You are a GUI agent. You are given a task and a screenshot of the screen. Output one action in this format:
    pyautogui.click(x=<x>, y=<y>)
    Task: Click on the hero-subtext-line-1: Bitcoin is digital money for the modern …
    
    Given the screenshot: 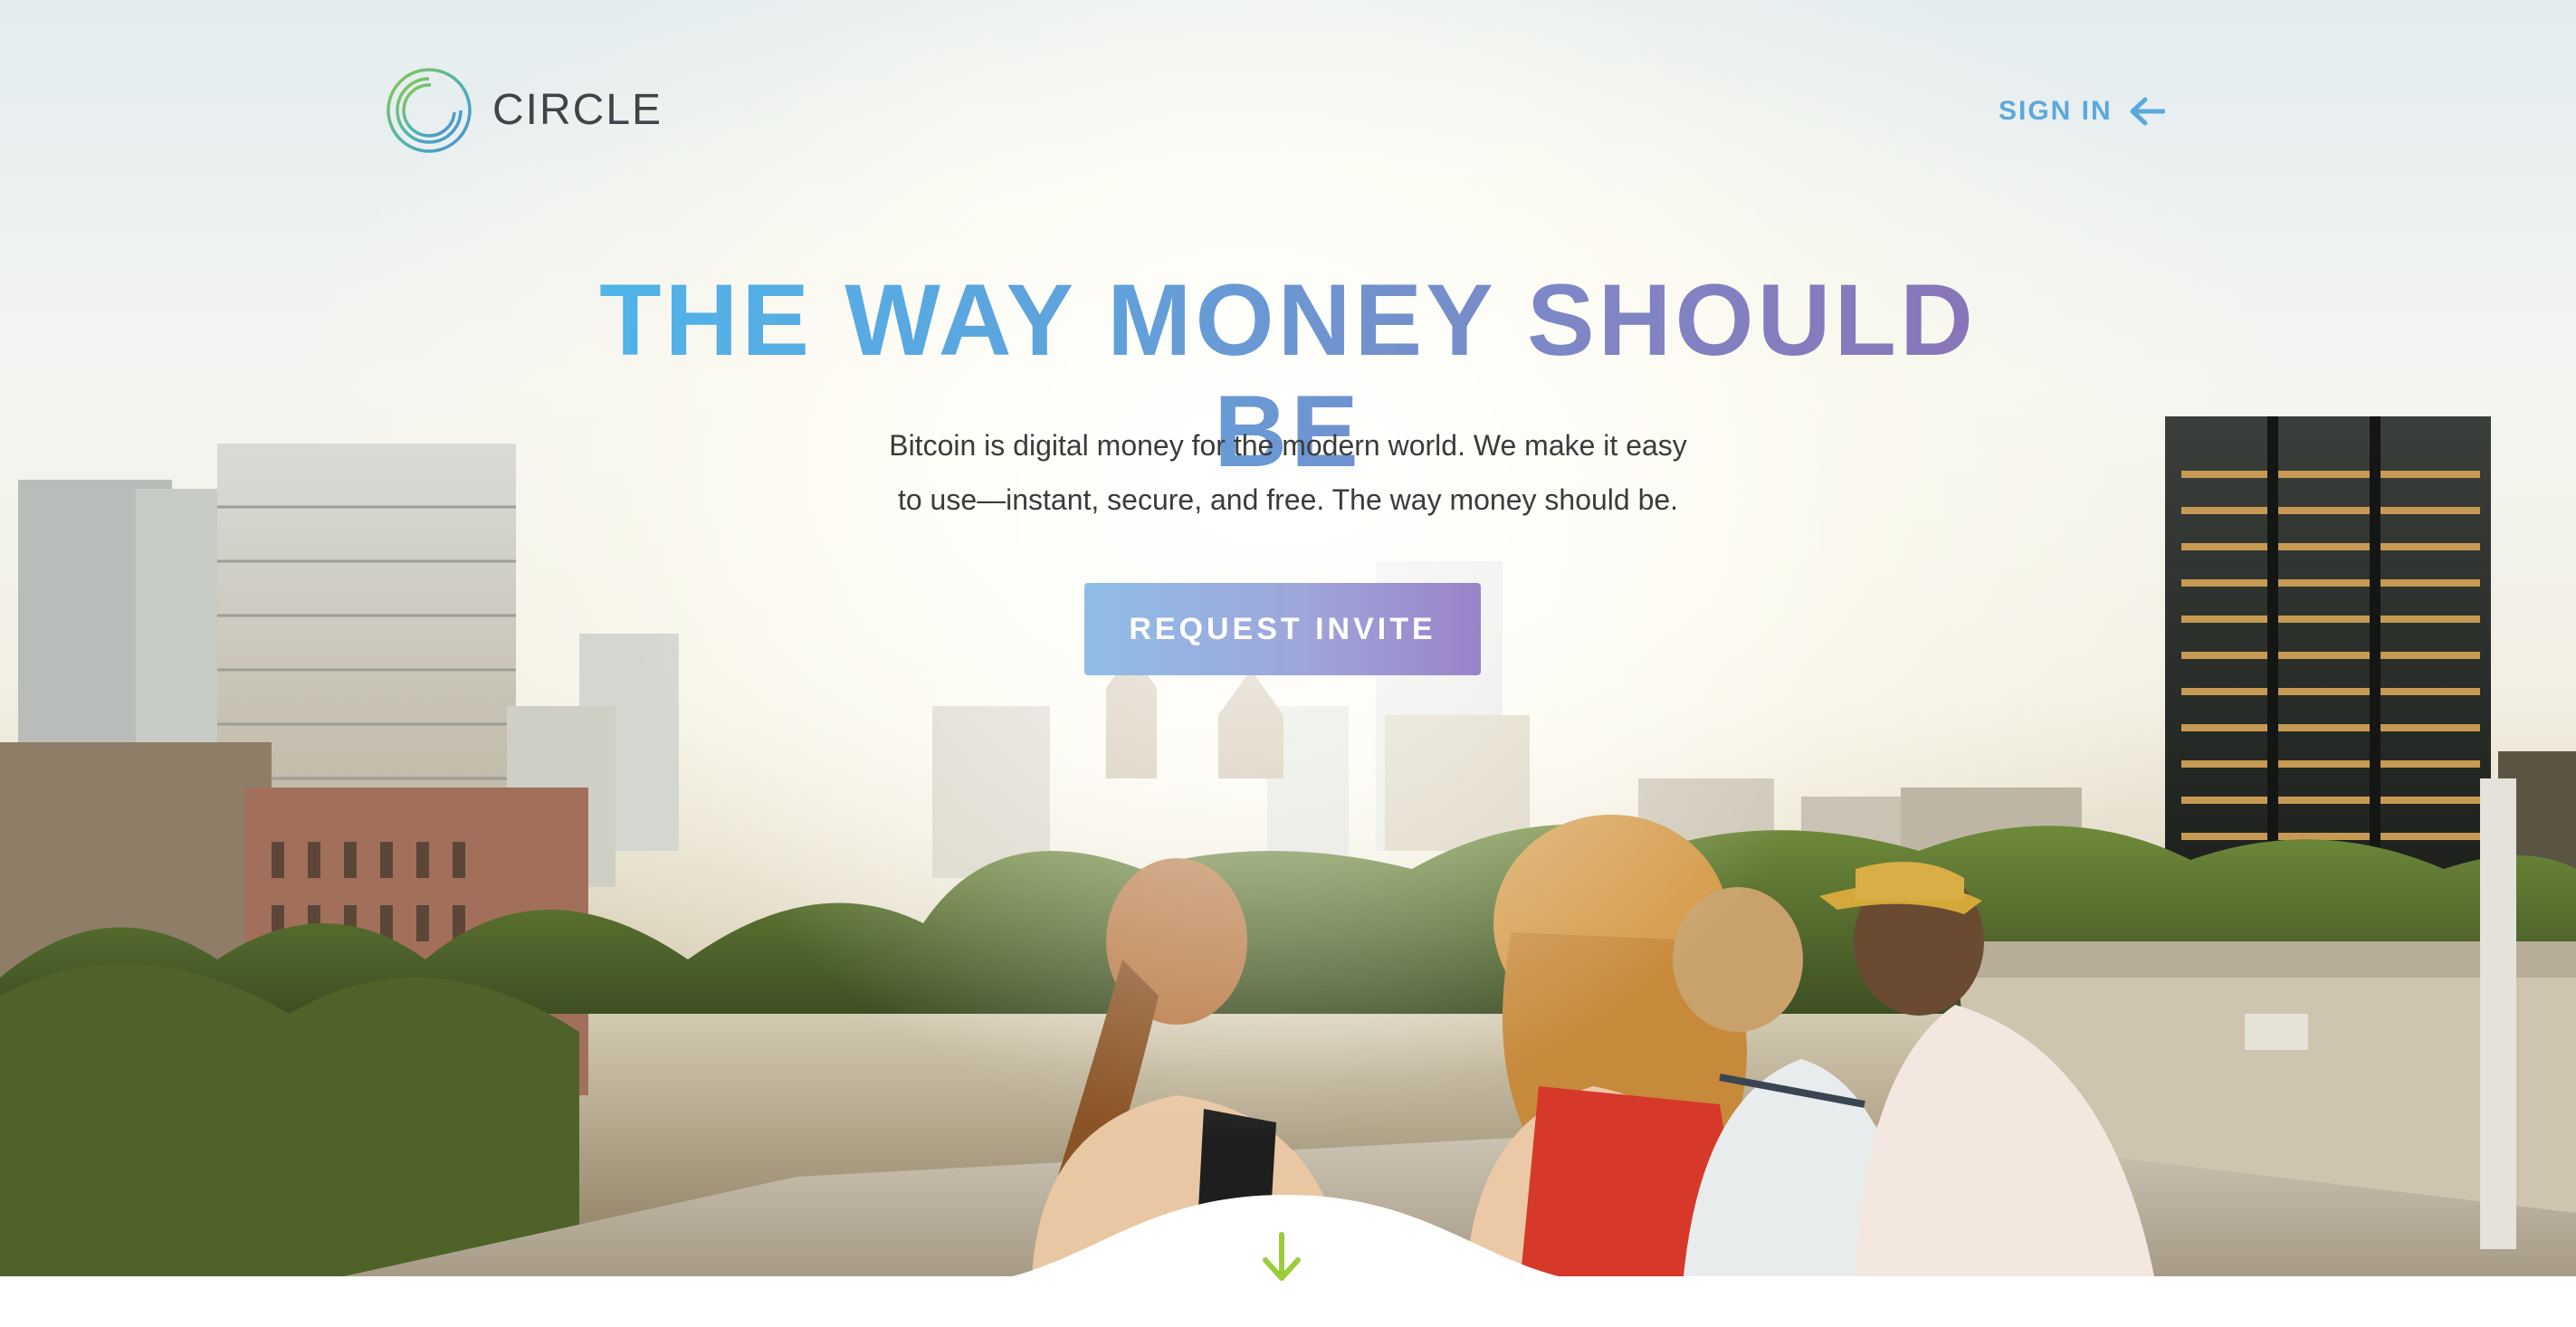 What is the action you would take?
    pyautogui.click(x=1288, y=445)
    